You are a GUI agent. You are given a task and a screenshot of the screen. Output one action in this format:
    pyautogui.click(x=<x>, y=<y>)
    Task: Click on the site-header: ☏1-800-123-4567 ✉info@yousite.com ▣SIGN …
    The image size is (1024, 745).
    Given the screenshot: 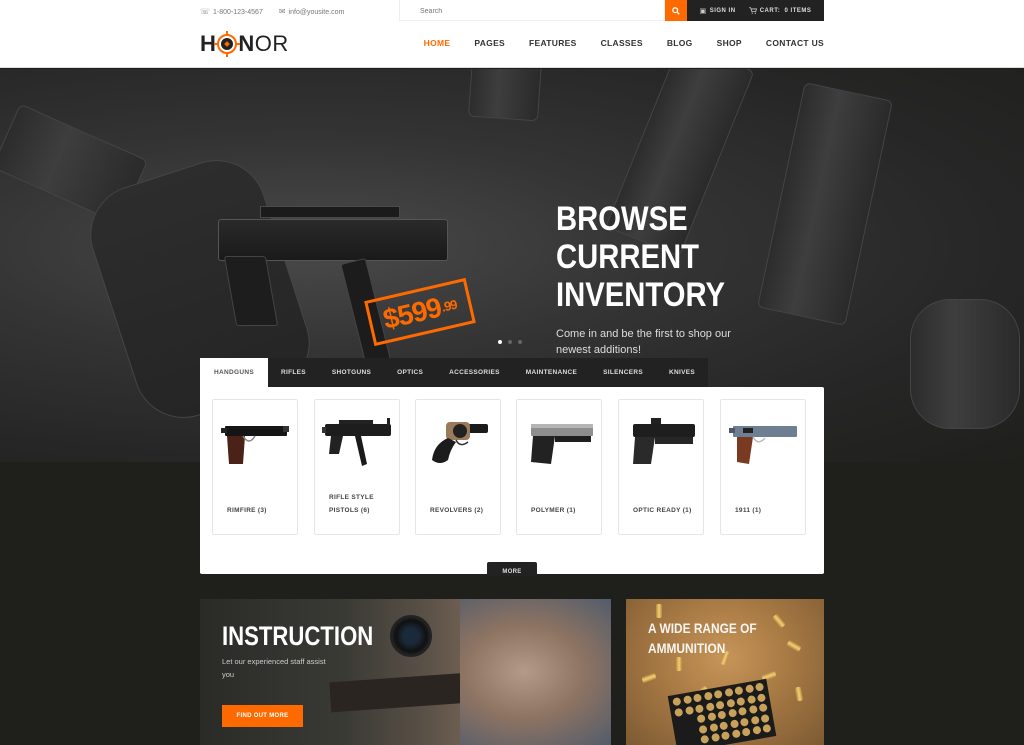 What is the action you would take?
    pyautogui.click(x=512, y=34)
    